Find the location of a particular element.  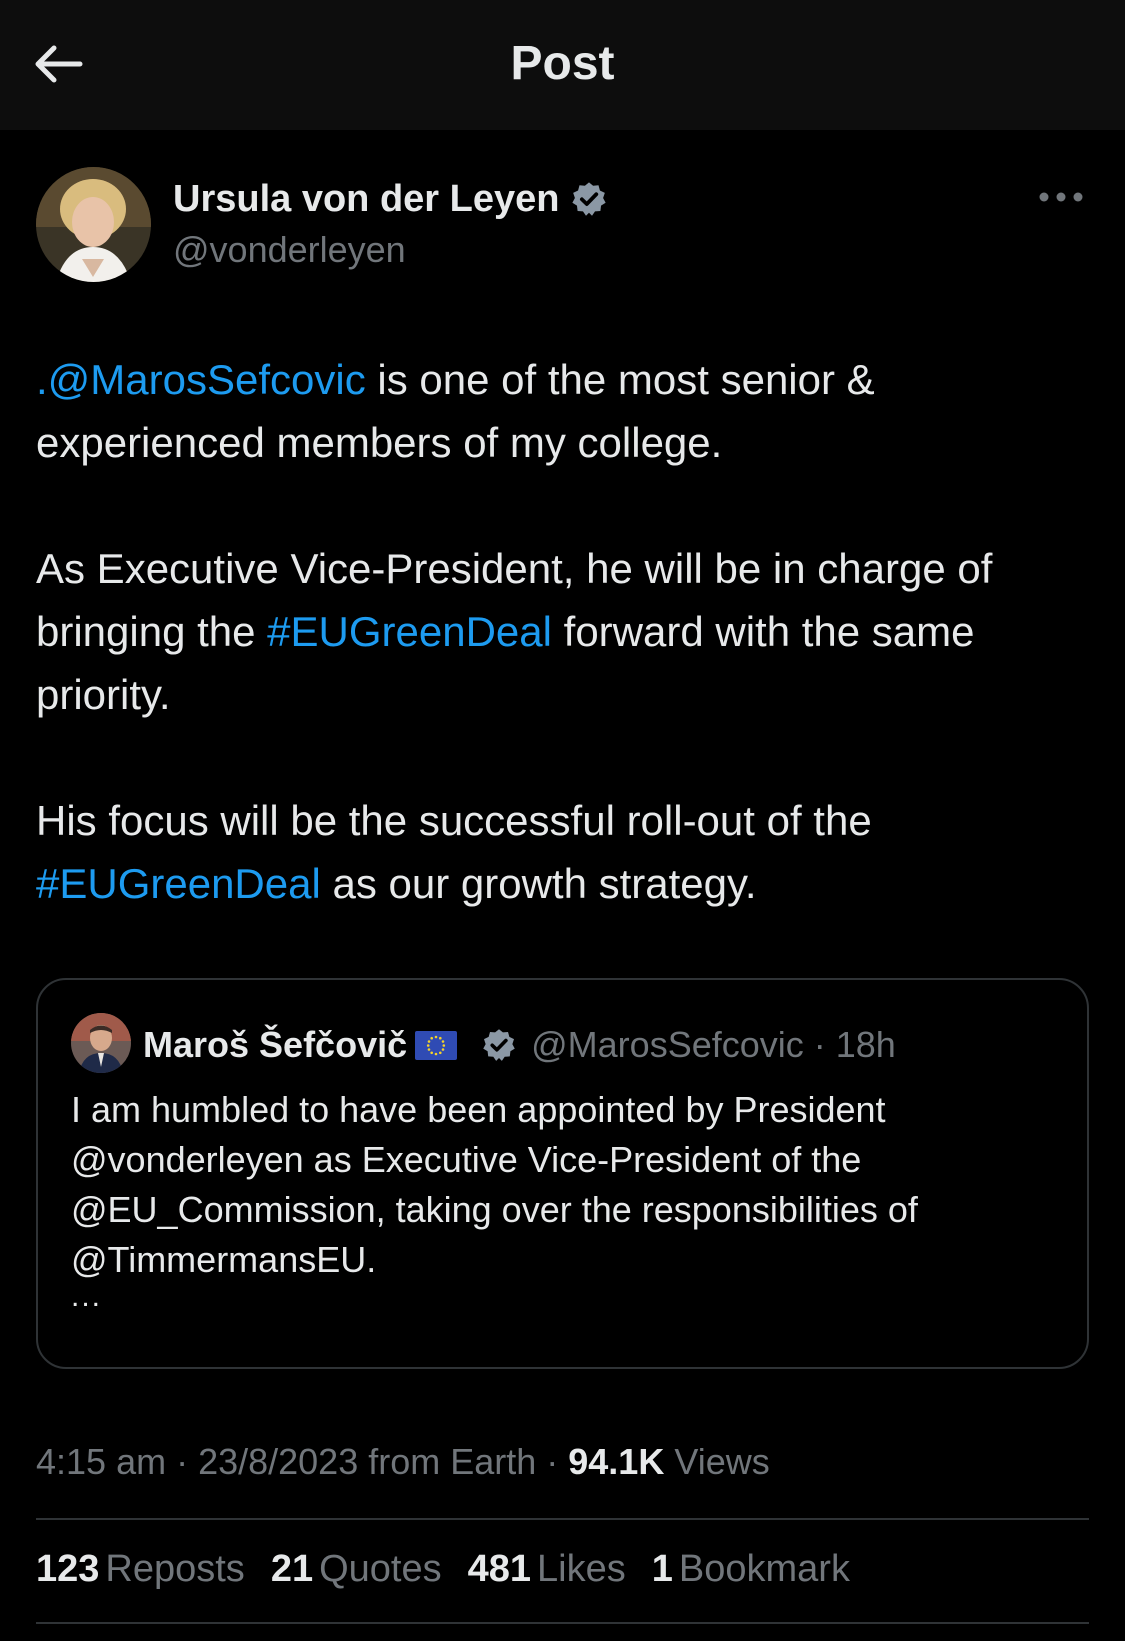

stat-bookmarks: 1 Bookmark is located at coordinates (751, 1569).